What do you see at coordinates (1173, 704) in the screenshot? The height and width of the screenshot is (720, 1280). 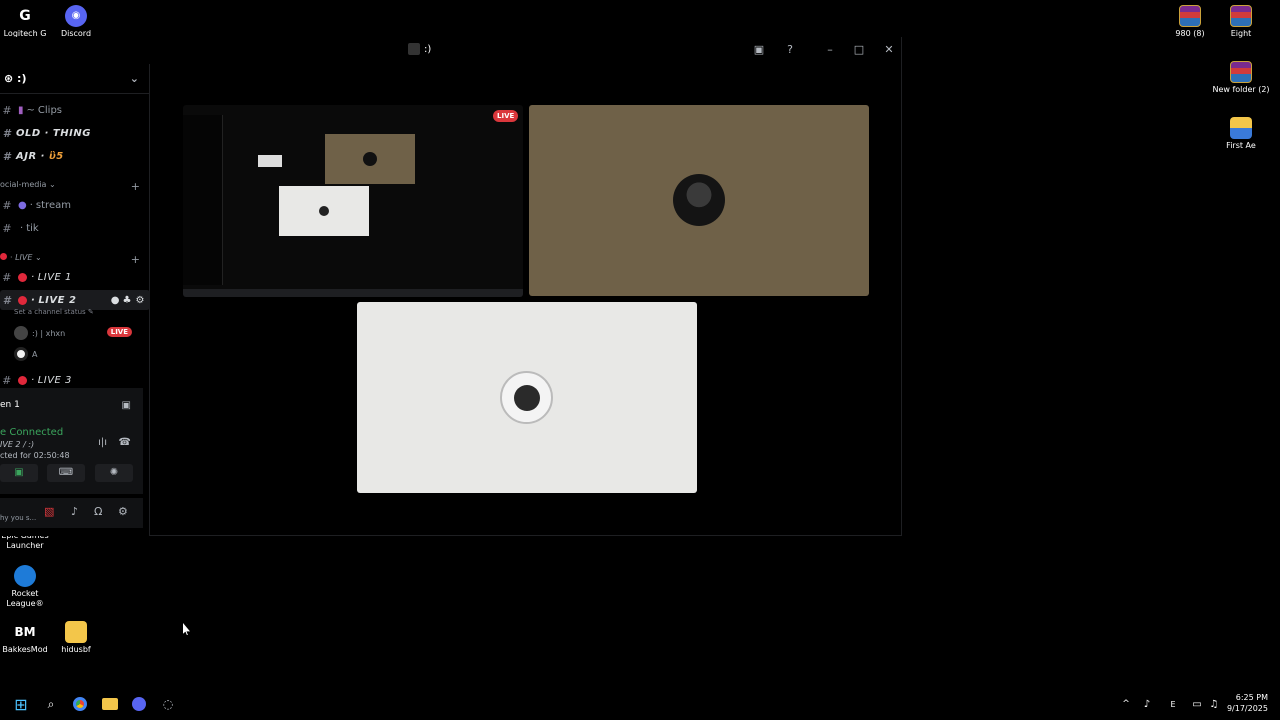 I see `language-icon: E` at bounding box center [1173, 704].